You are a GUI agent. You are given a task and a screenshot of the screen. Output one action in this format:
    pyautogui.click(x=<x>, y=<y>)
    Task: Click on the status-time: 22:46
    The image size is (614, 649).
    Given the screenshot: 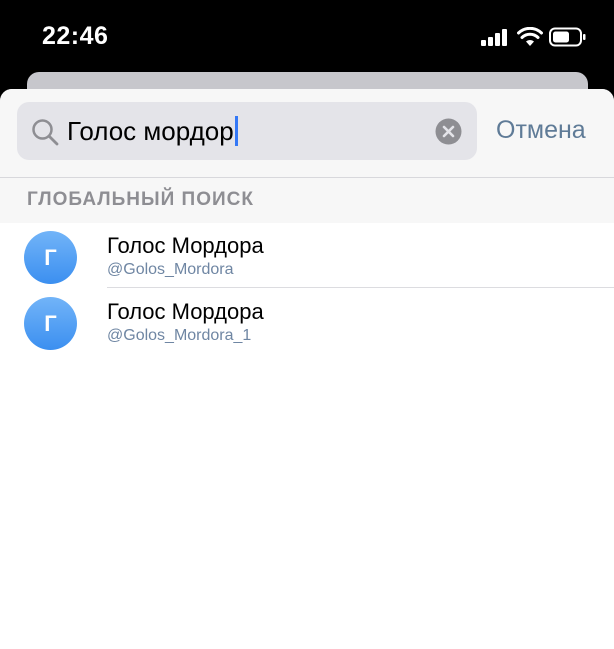 What is the action you would take?
    pyautogui.click(x=75, y=36)
    